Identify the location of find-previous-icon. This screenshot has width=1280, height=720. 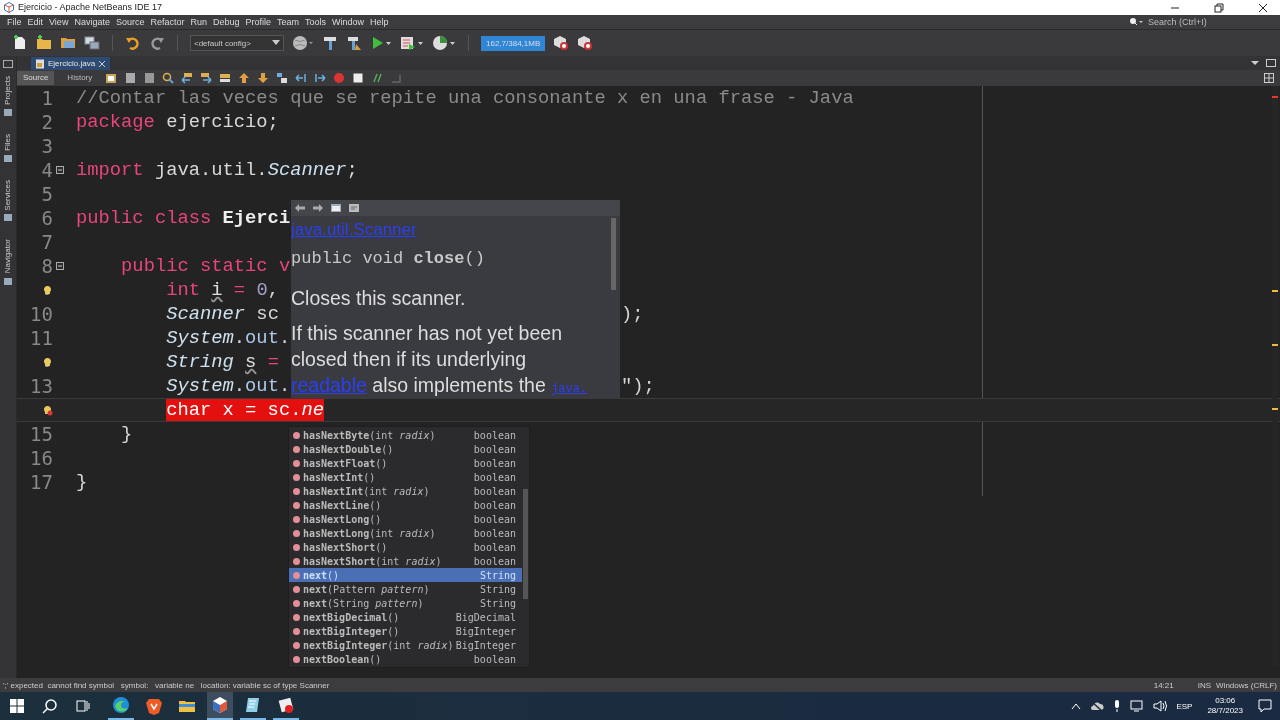
(187, 78).